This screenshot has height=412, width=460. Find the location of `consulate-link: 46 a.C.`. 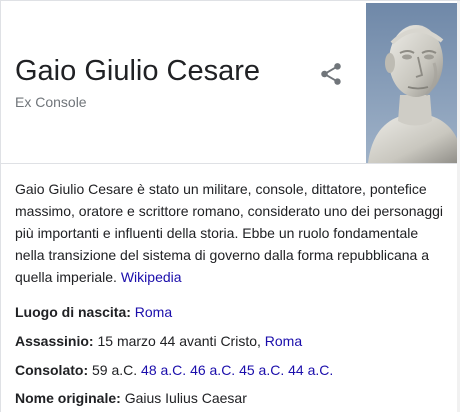

consulate-link: 46 a.C. is located at coordinates (212, 370).